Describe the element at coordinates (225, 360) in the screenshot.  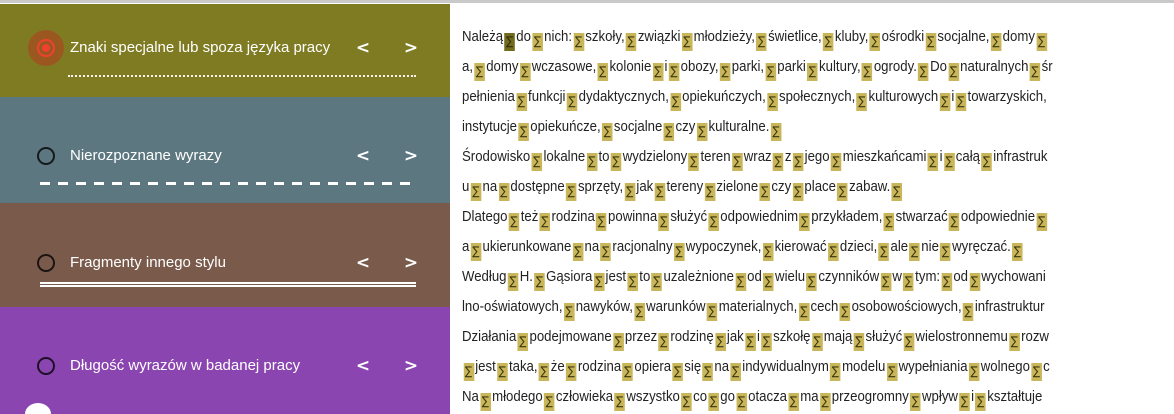
I see `category-word-length: Długość wyrazów w badanej pracy < >` at that location.